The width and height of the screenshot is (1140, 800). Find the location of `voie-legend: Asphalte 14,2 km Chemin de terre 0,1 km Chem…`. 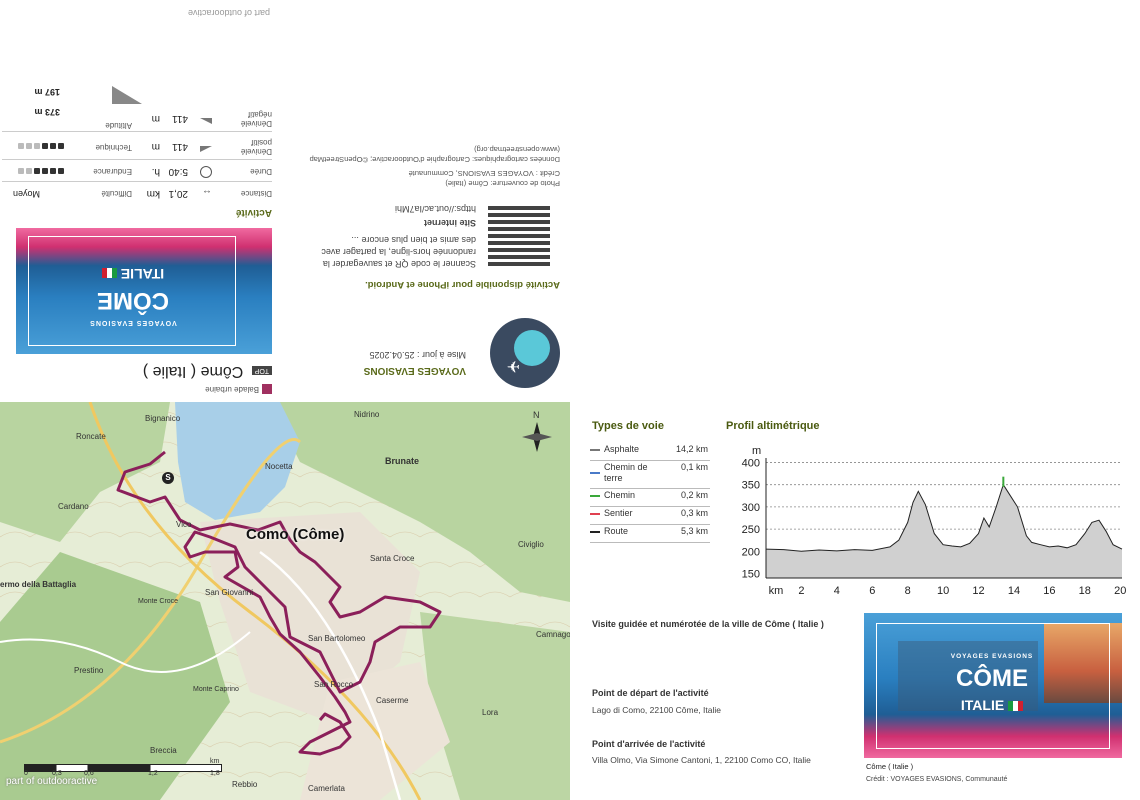

voie-legend: Asphalte 14,2 km Chemin de terre 0,1 km Chem… is located at coordinates (650, 492).